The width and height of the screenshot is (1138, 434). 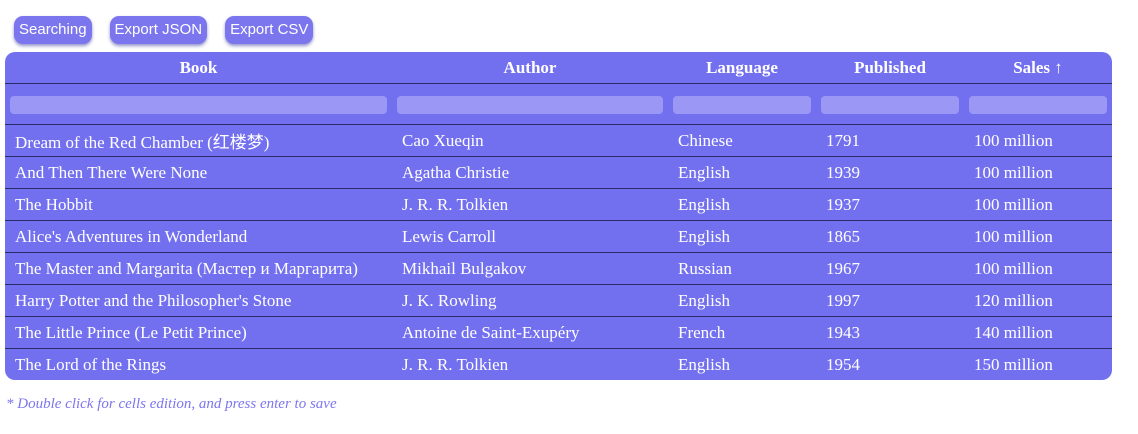 I want to click on filter-row, so click(x=558, y=104).